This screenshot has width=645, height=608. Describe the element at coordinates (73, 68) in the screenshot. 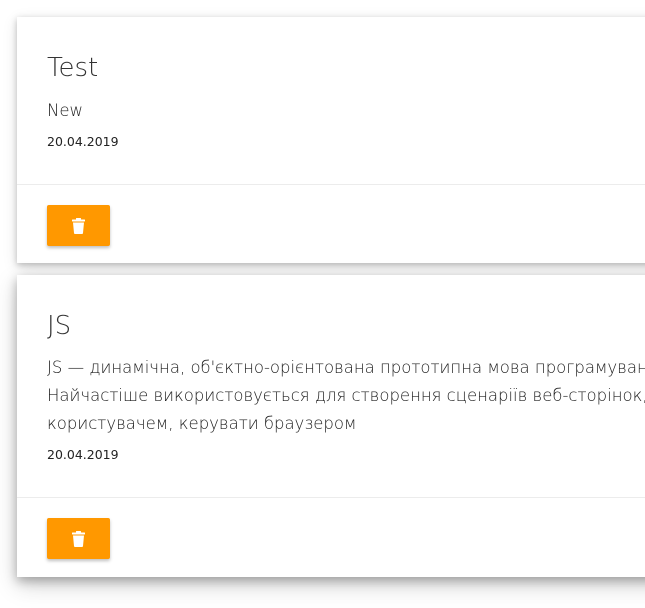

I see `card-title: Test` at that location.